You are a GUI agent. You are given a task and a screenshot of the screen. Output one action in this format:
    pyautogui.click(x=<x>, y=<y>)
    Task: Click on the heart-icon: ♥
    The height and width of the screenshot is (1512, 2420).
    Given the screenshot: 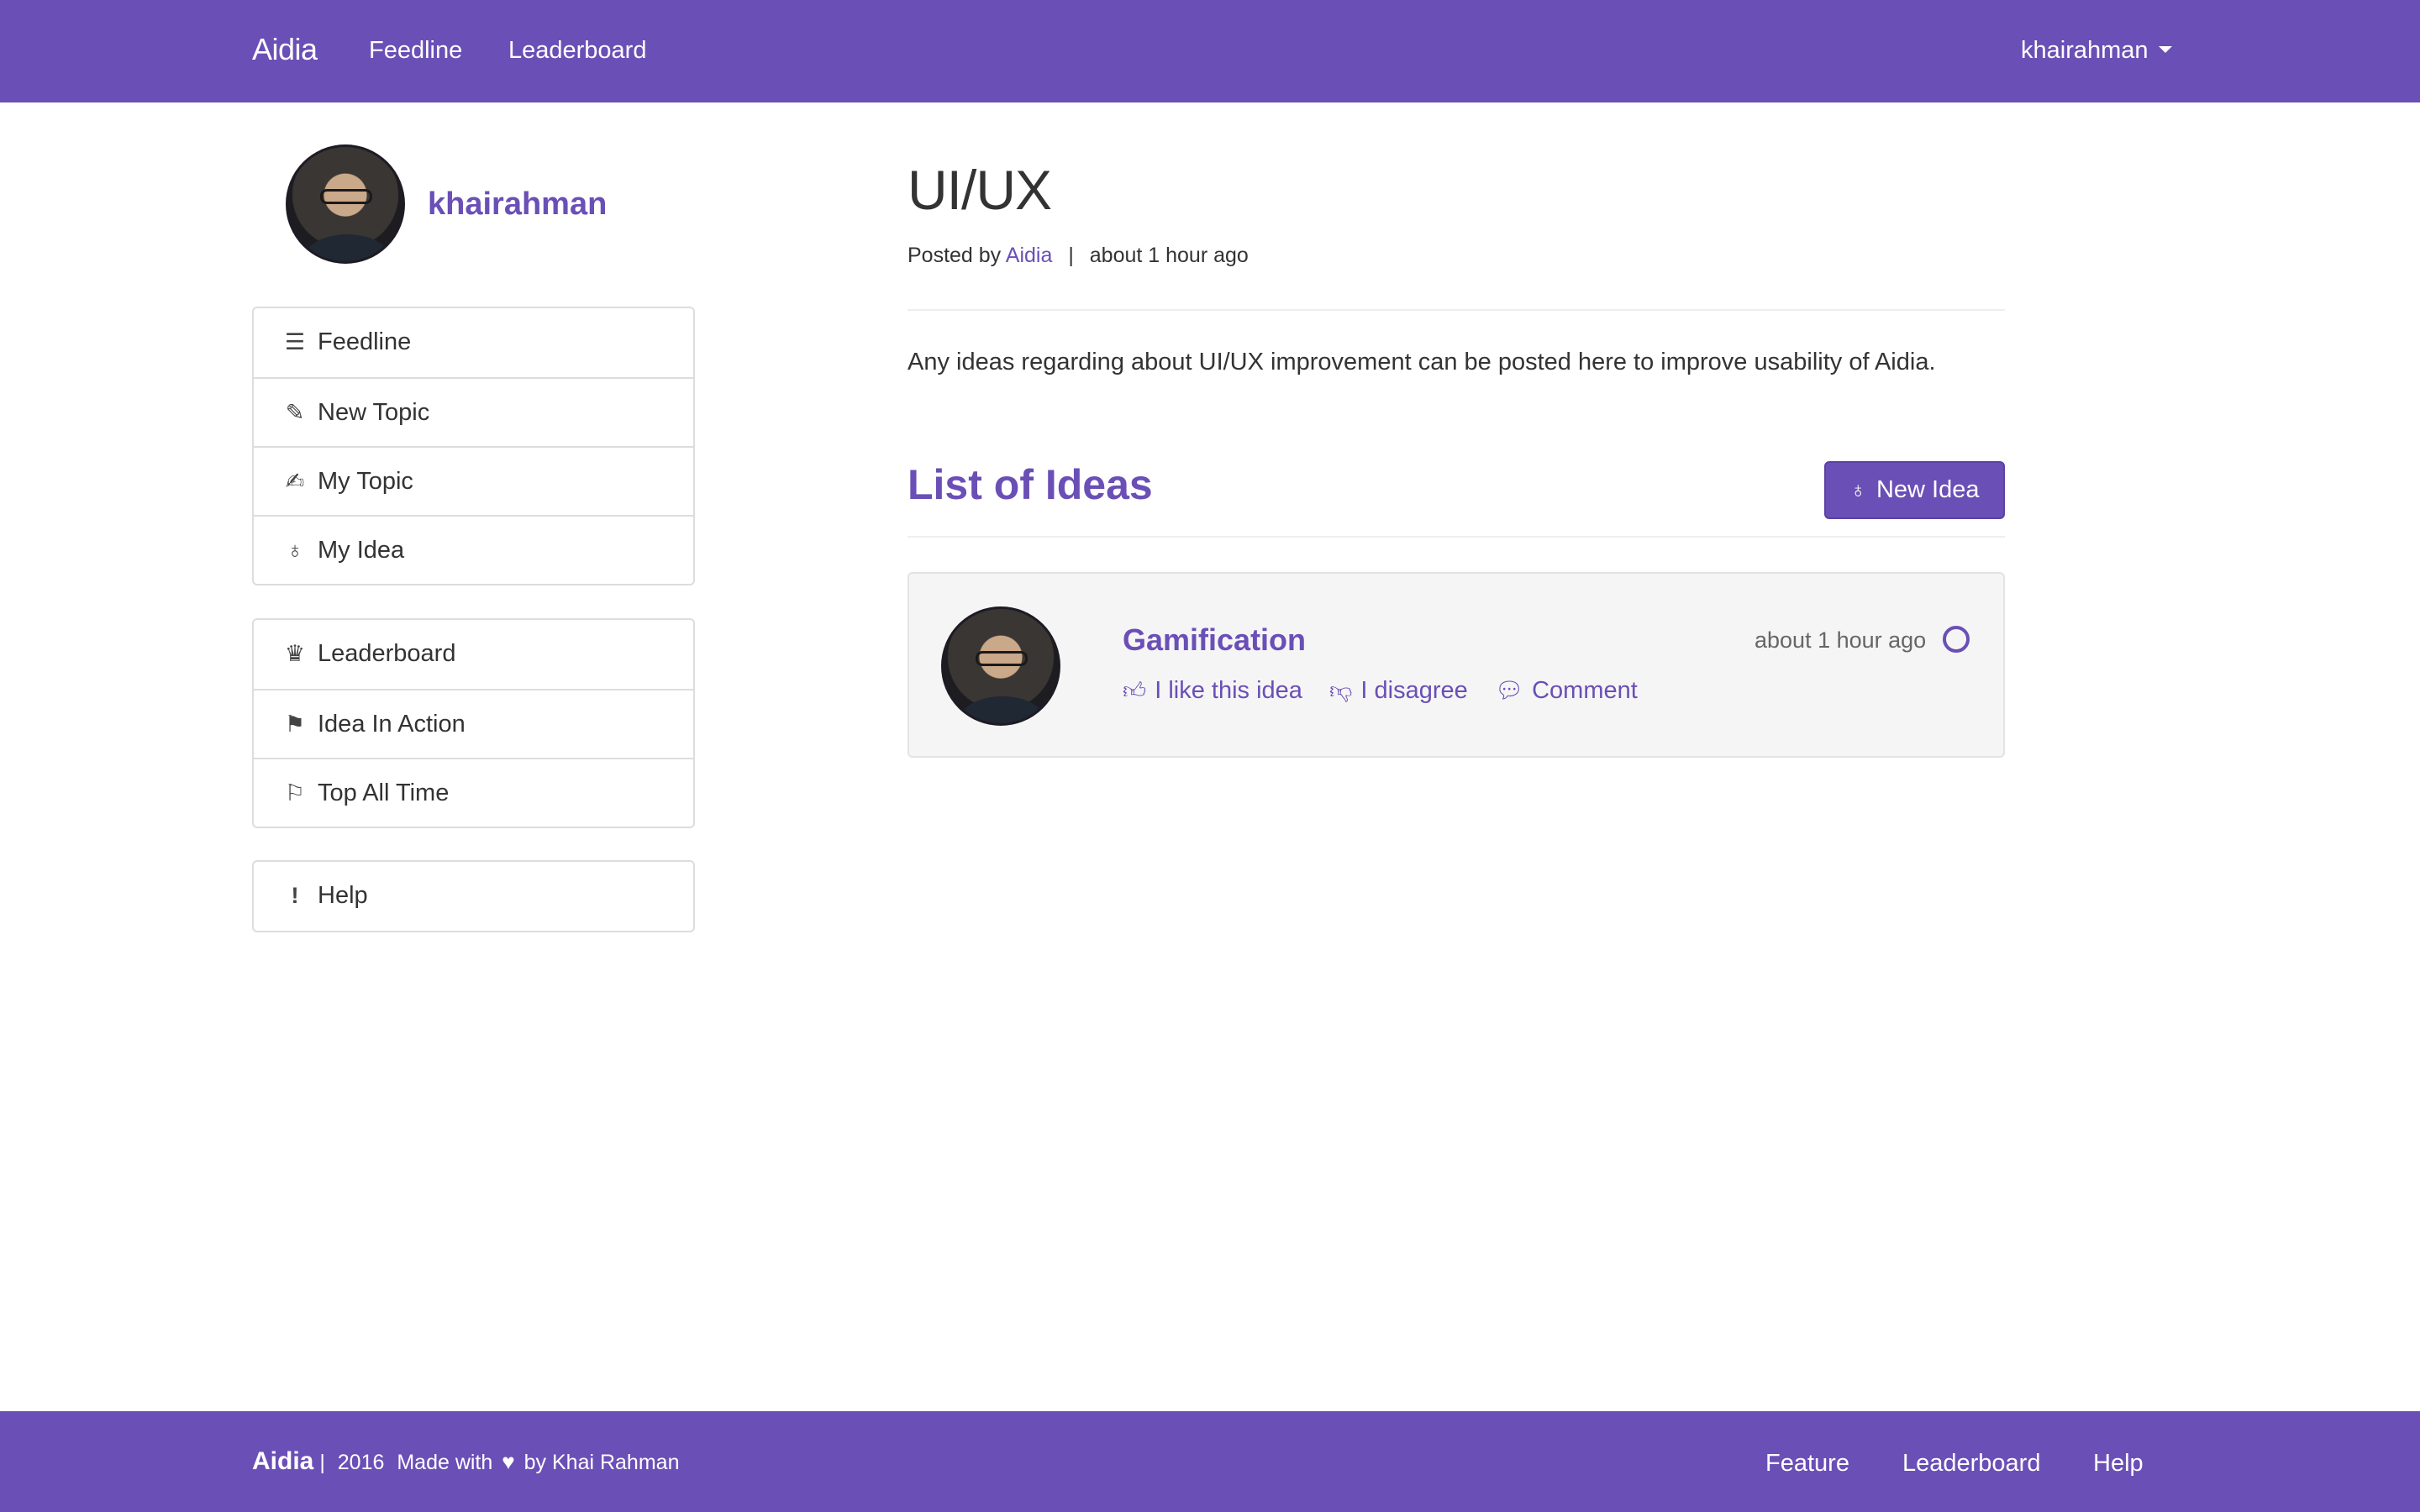 What is the action you would take?
    pyautogui.click(x=509, y=1461)
    